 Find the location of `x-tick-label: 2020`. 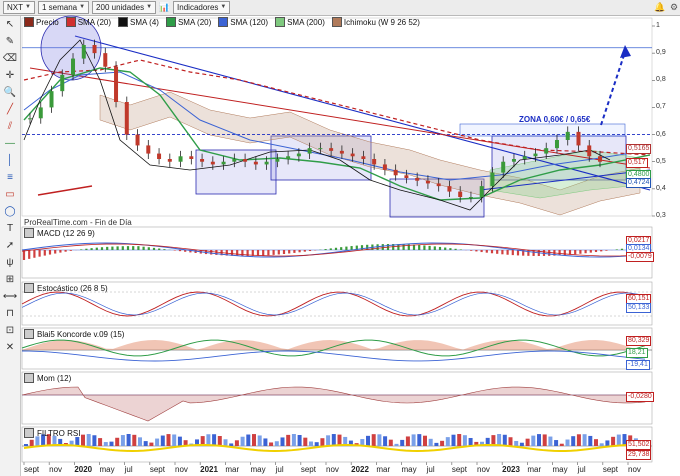

x-tick-label: 2020 is located at coordinates (83, 469).